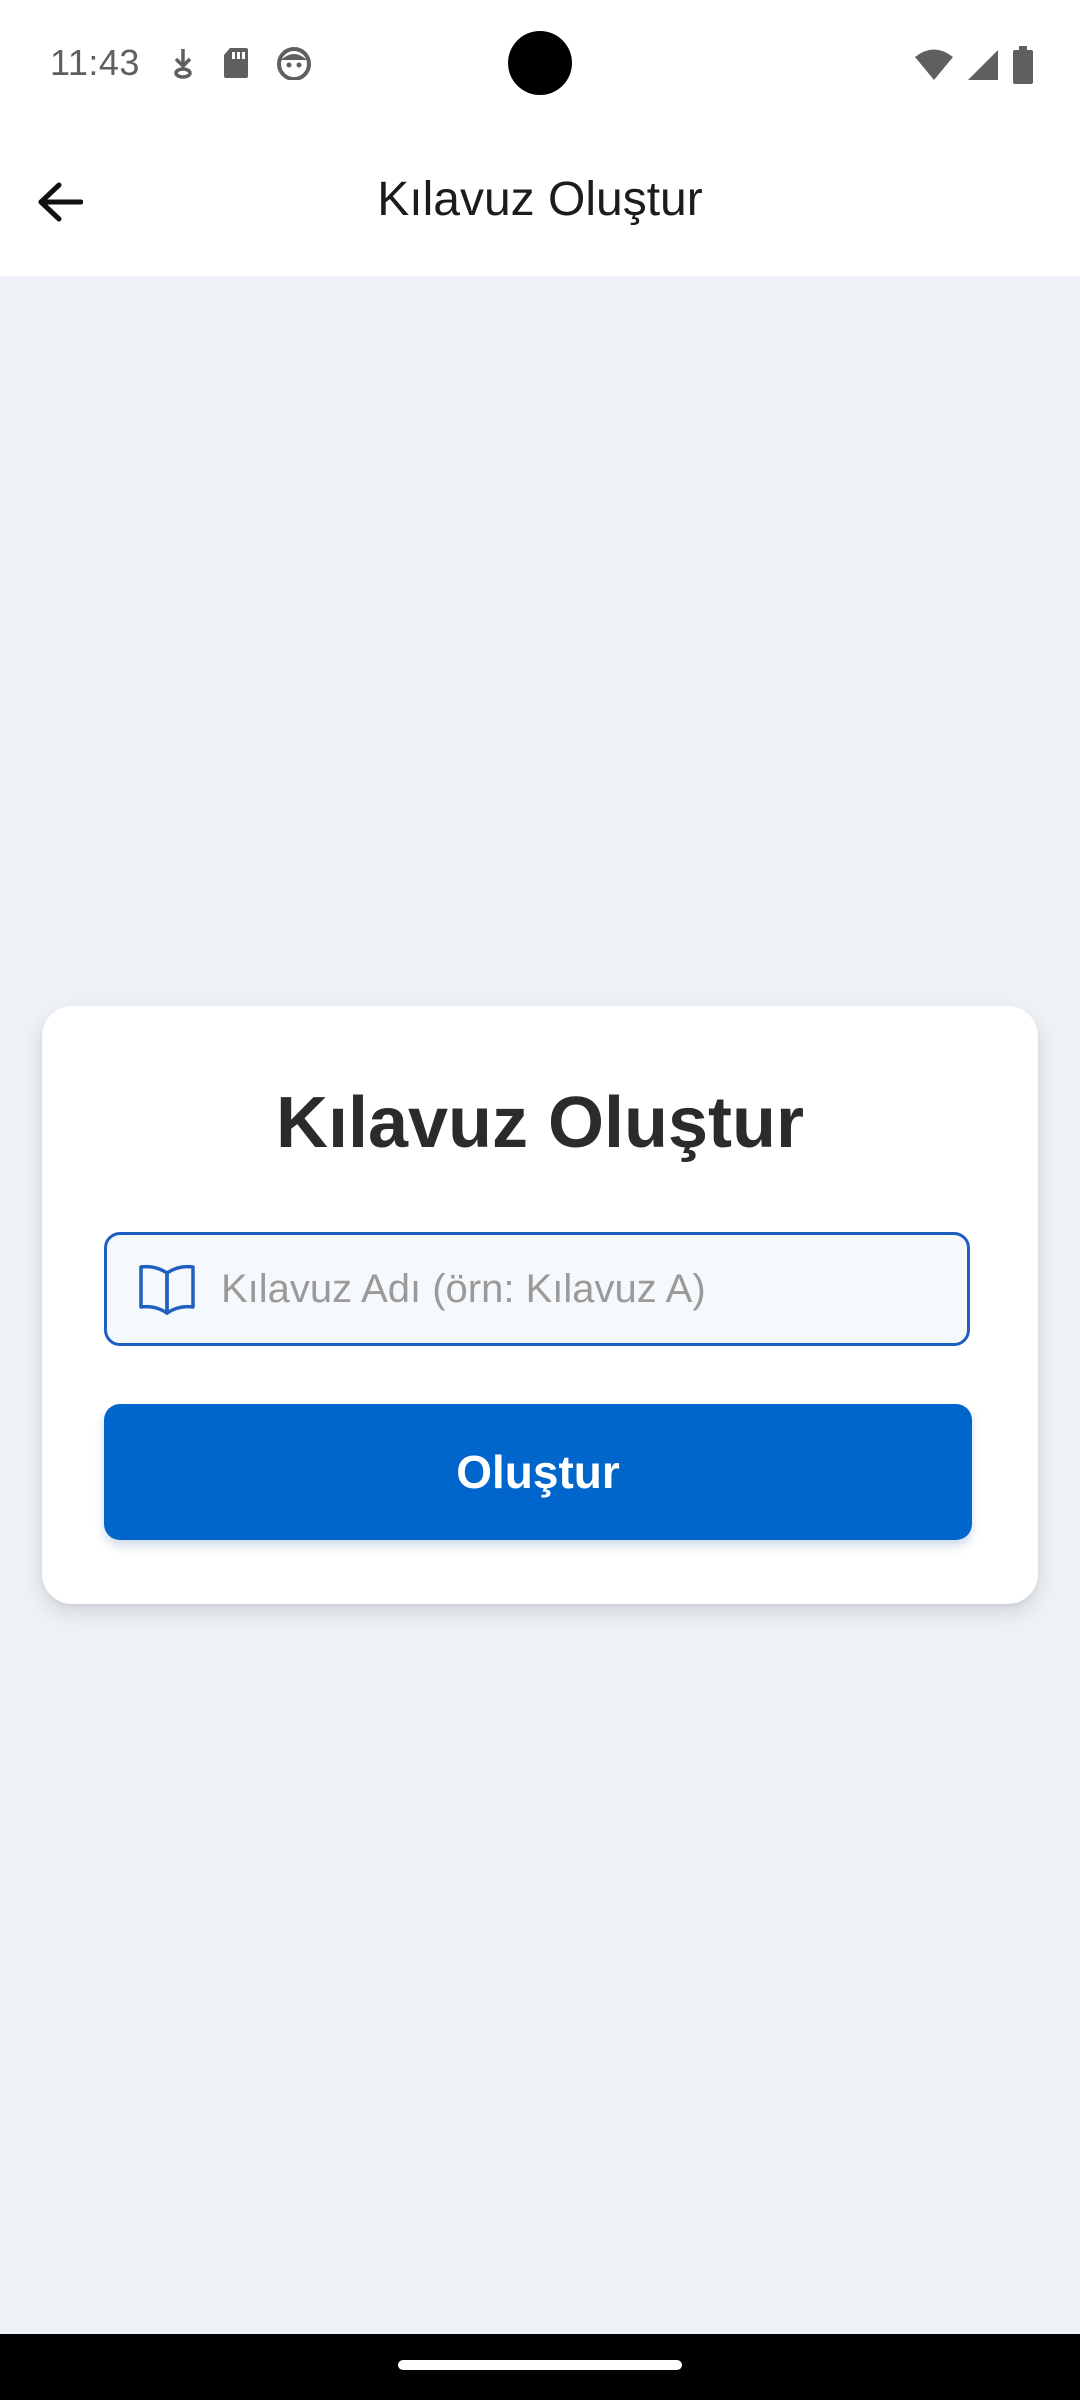  Describe the element at coordinates (540, 1123) in the screenshot. I see `card-title: Kılavuz Oluştur` at that location.